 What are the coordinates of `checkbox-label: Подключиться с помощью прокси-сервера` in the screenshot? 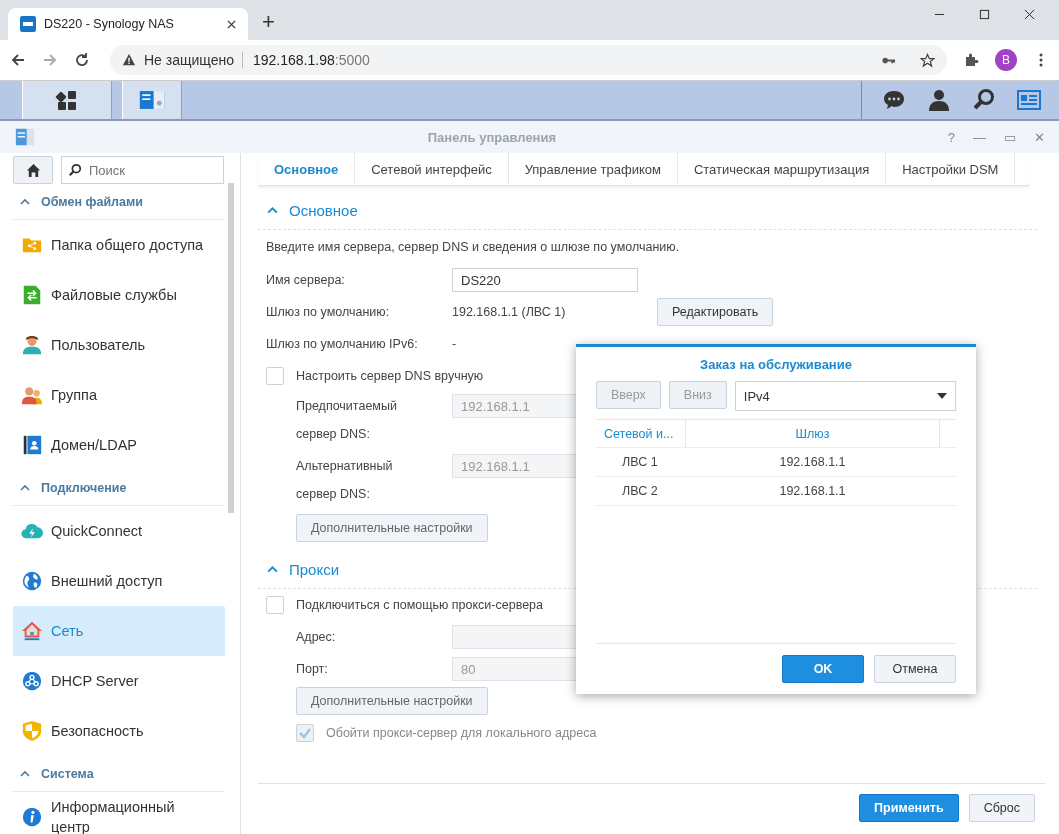 It's located at (419, 605).